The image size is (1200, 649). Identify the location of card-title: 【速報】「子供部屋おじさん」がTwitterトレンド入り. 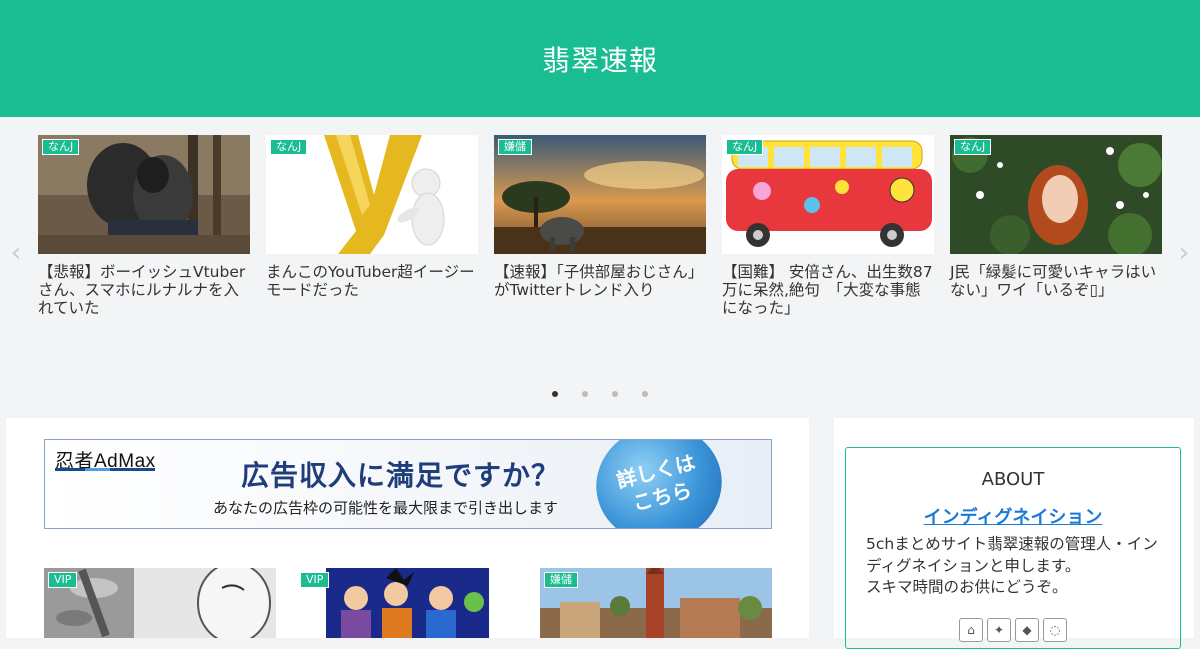
(600, 281).